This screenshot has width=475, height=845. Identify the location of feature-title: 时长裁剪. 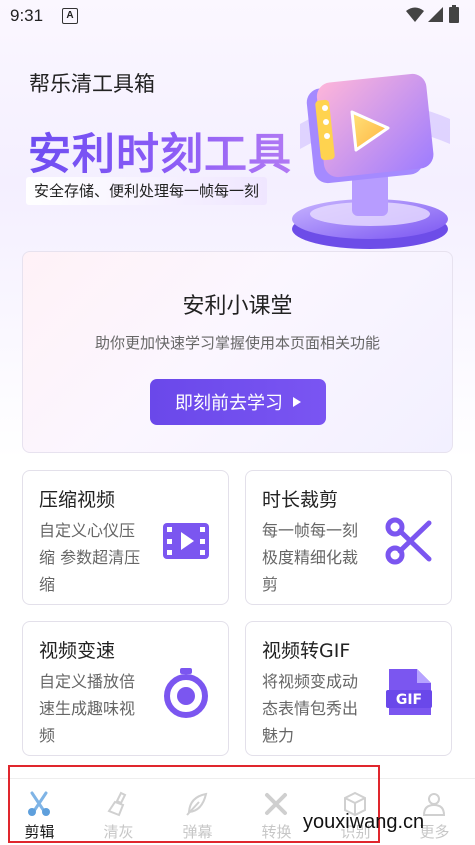
(300, 500).